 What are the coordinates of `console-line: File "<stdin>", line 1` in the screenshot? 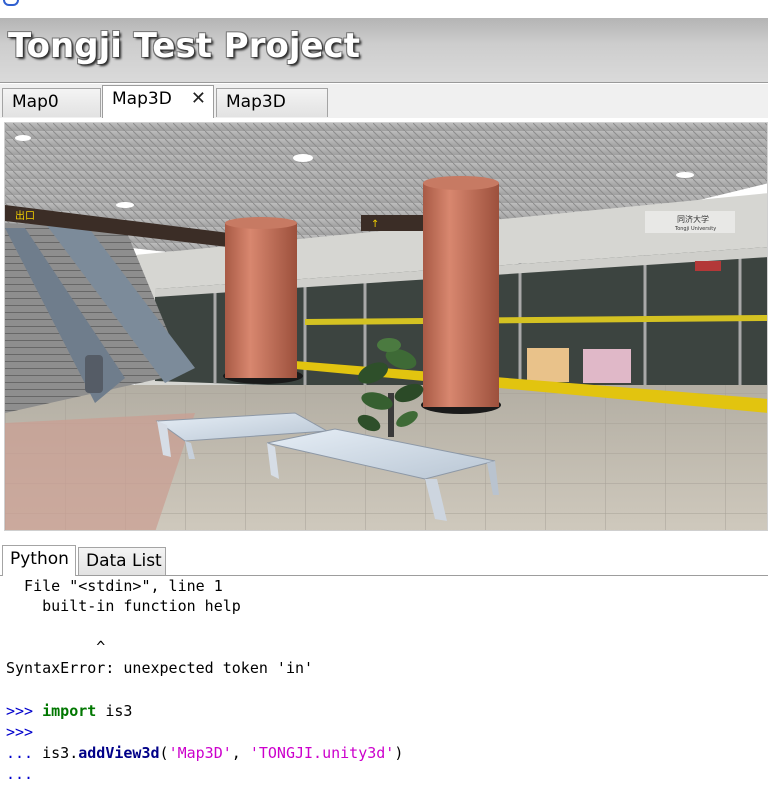 It's located at (114, 586).